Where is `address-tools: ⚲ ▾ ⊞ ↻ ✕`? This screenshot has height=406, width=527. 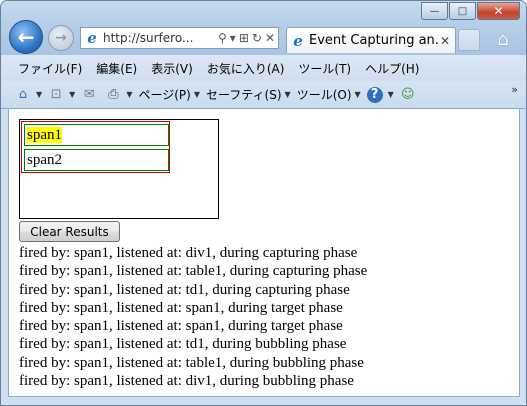
address-tools: ⚲ ▾ ⊞ ↻ ✕ is located at coordinates (248, 38).